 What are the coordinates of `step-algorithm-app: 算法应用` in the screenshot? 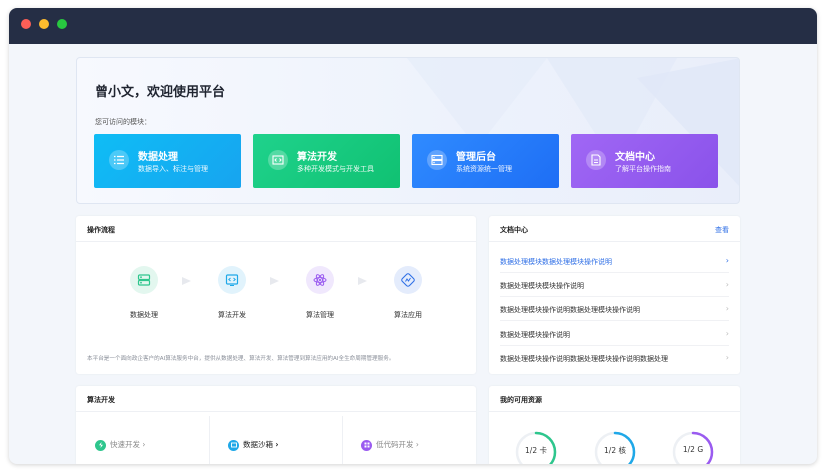 It's located at (408, 293).